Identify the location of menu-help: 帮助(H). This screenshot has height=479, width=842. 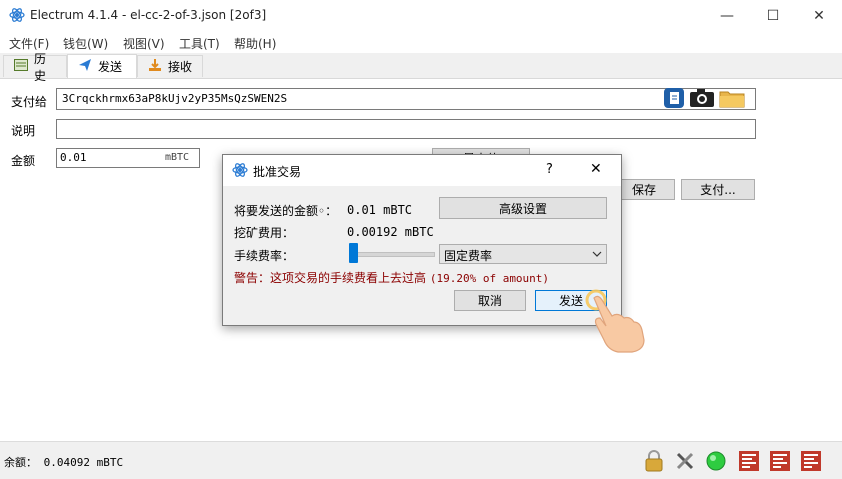
(255, 43).